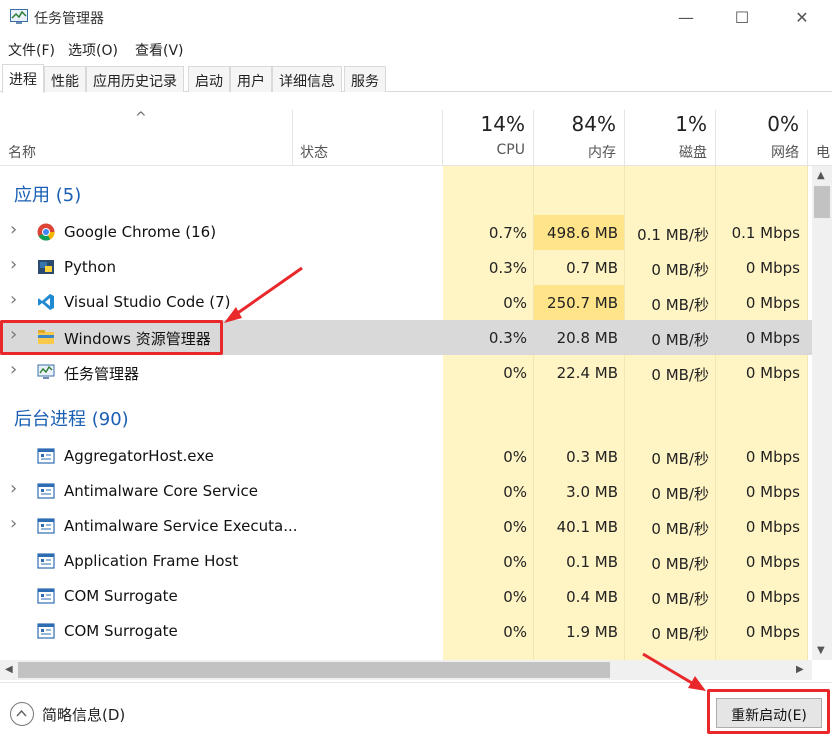 Image resolution: width=832 pixels, height=742 pixels. What do you see at coordinates (416, 78) in the screenshot?
I see `tab-strip: 进程 性能 应用历史记录 启动 用户 详细信息 服务` at bounding box center [416, 78].